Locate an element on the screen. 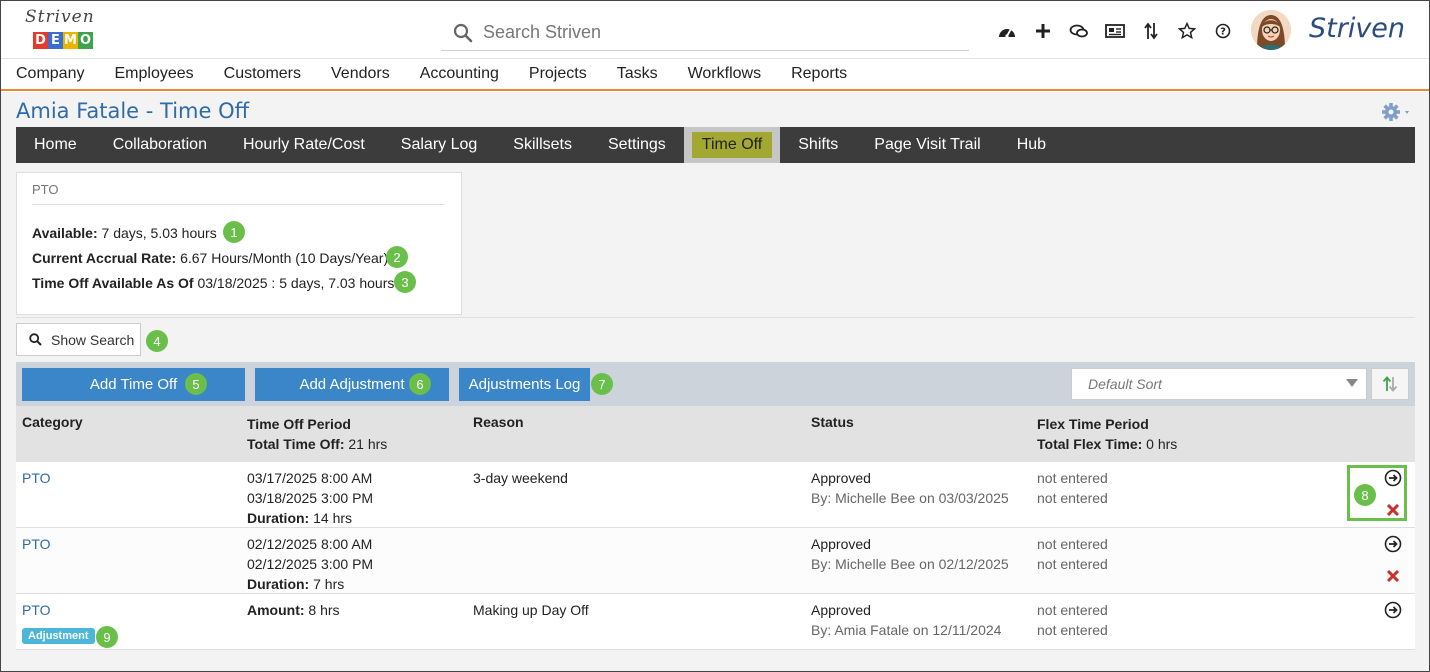  tab-page-visit-trail: Page Visit Trail is located at coordinates (927, 145).